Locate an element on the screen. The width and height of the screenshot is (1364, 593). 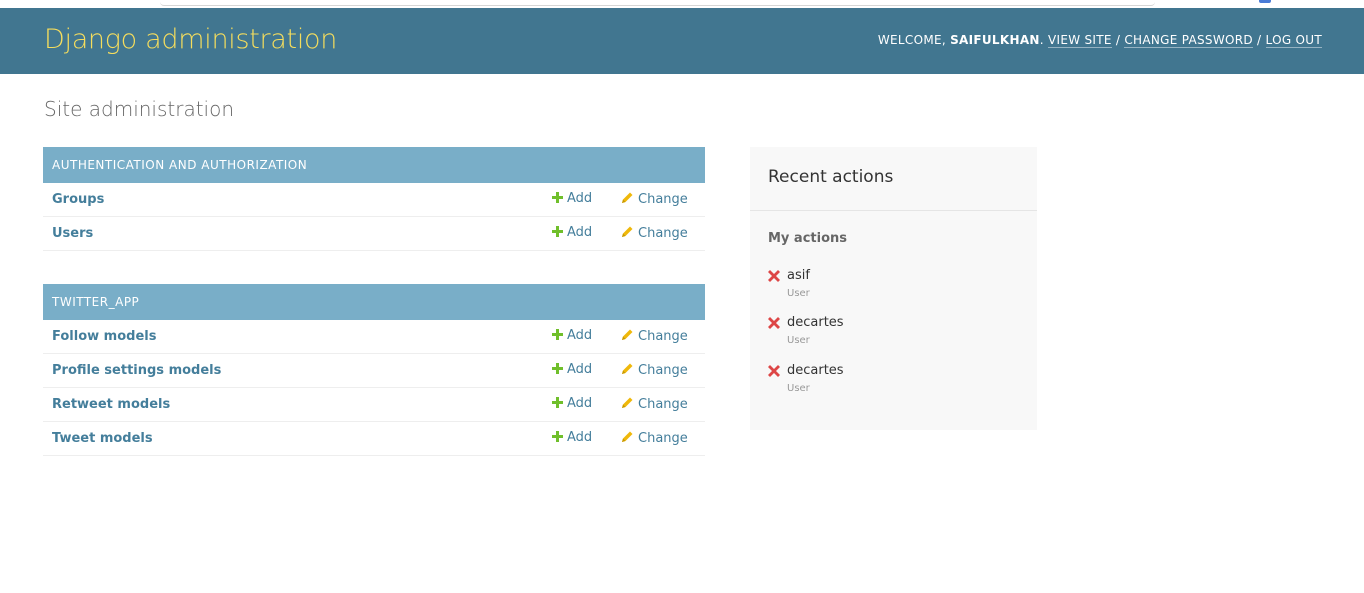
my-actions-title: My actions is located at coordinates (808, 238).